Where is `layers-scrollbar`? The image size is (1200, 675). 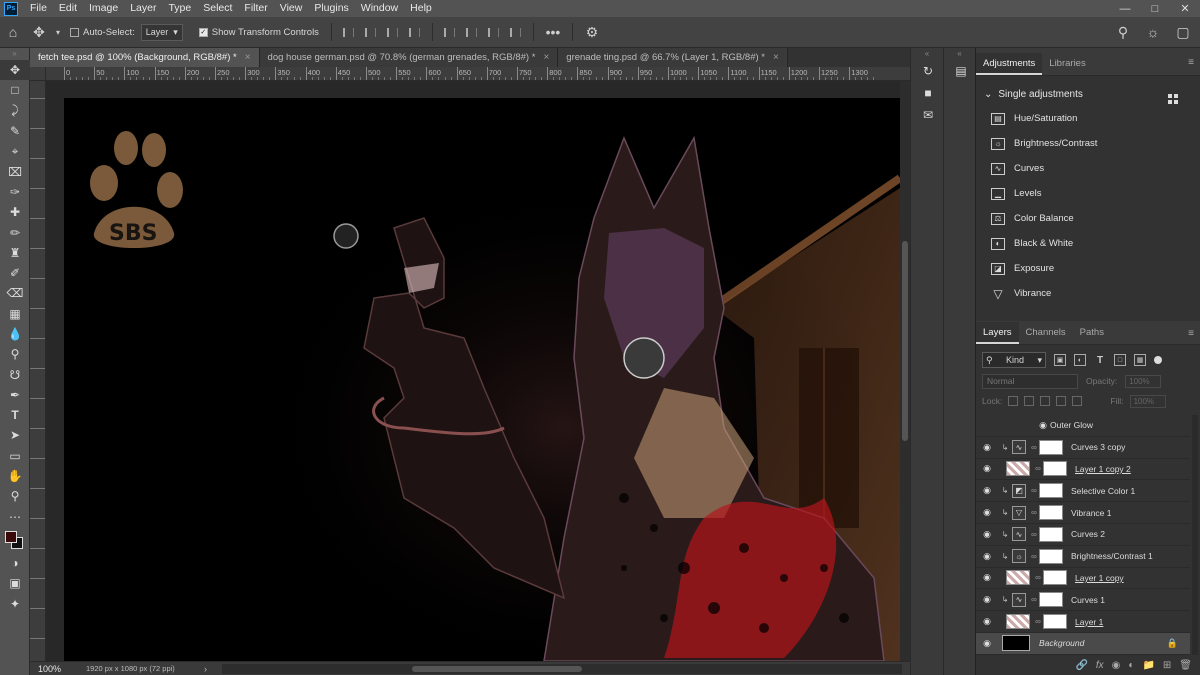 layers-scrollbar is located at coordinates (1195, 535).